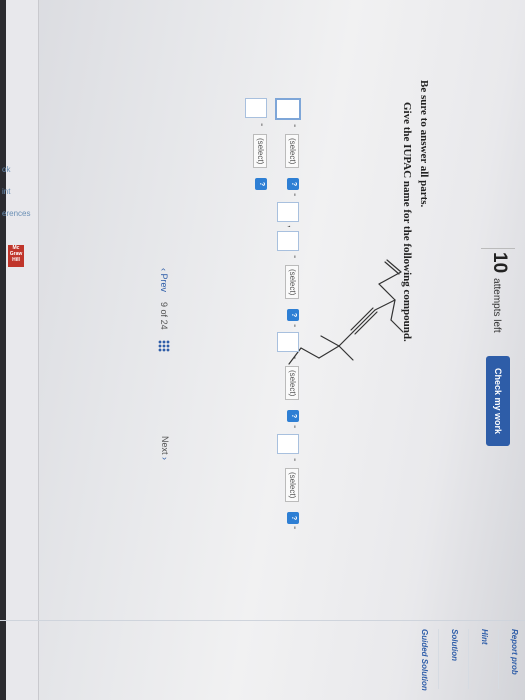 The height and width of the screenshot is (700, 525). Describe the element at coordinates (454, 662) in the screenshot. I see `solution-button: Solution` at that location.